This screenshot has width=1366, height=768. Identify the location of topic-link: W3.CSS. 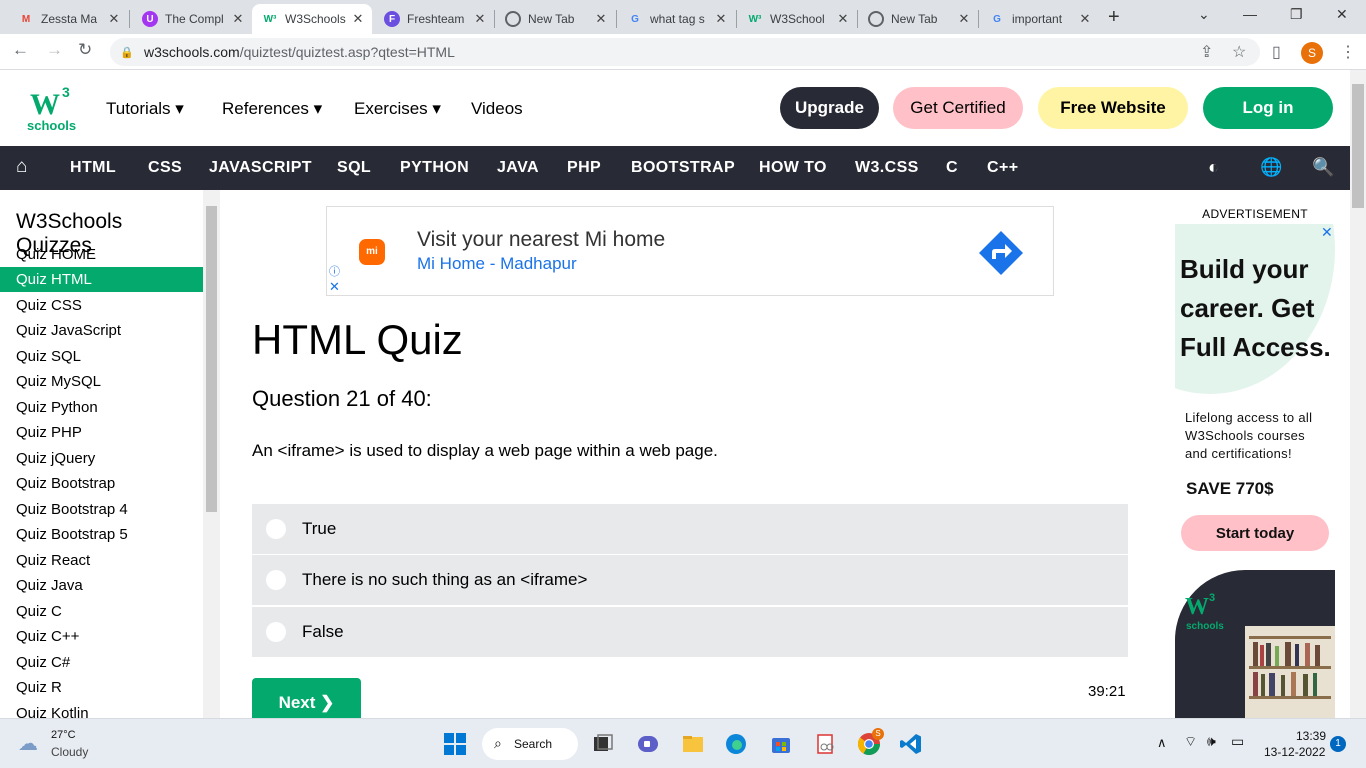
(887, 168).